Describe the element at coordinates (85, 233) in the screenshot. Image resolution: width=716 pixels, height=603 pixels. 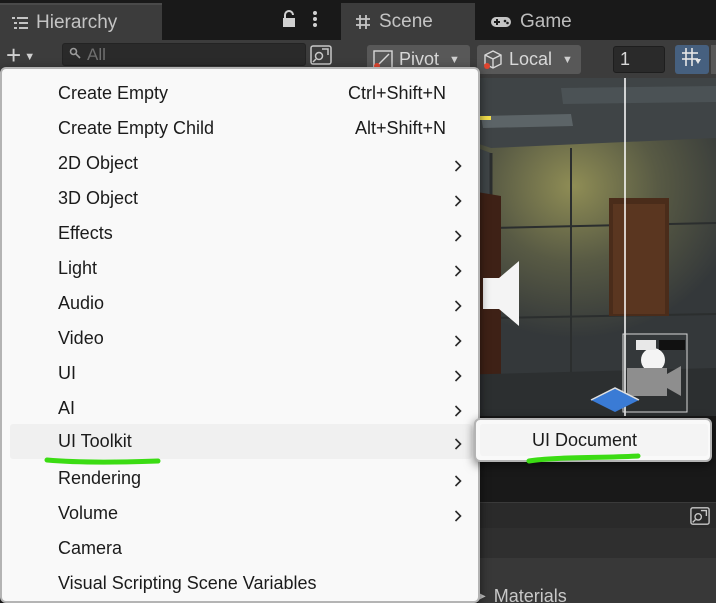
I see `menu-item-label: Effects` at that location.